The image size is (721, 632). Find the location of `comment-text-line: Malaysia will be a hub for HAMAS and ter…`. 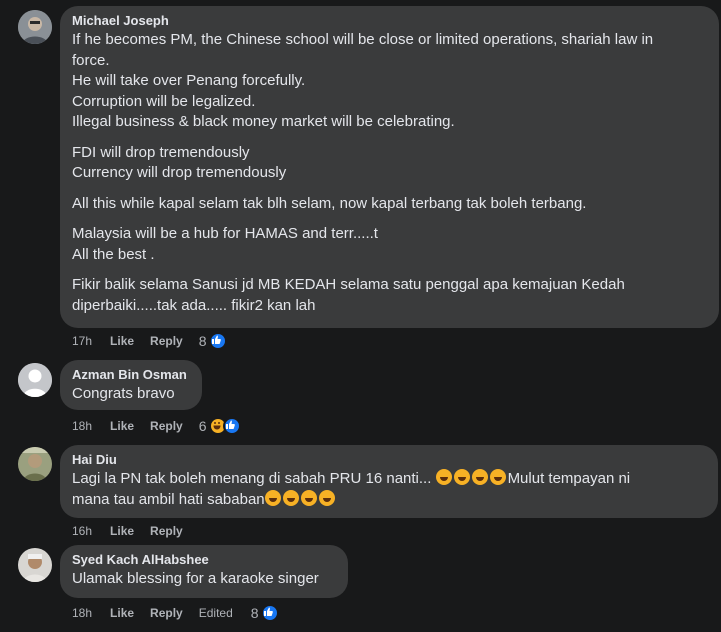

comment-text-line: Malaysia will be a hub for HAMAS and ter… is located at coordinates (225, 233).